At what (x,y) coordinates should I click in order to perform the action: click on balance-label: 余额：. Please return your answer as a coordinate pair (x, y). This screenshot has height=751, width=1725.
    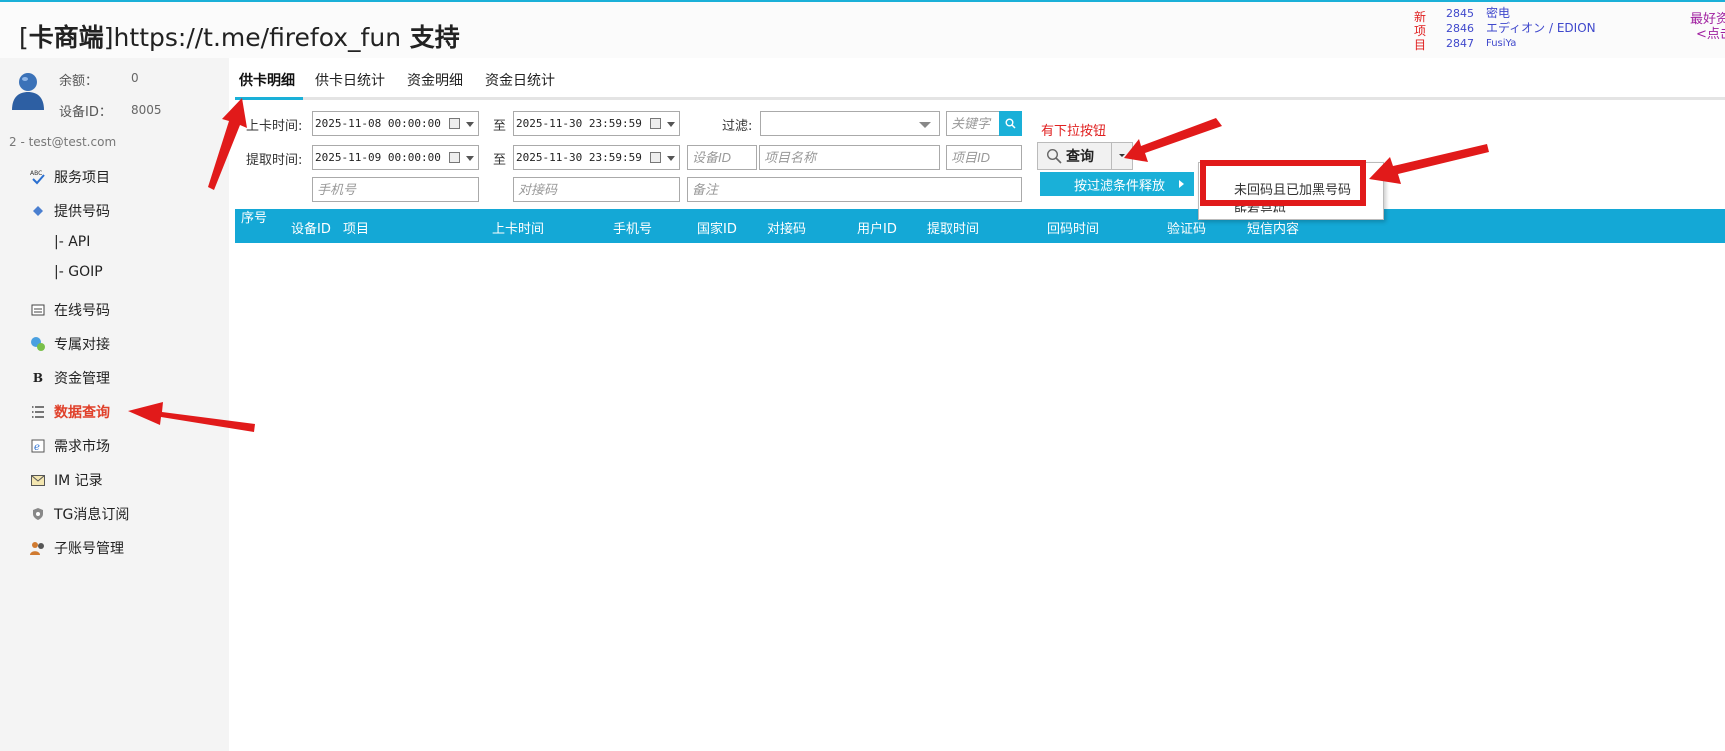
    Looking at the image, I should click on (79, 81).